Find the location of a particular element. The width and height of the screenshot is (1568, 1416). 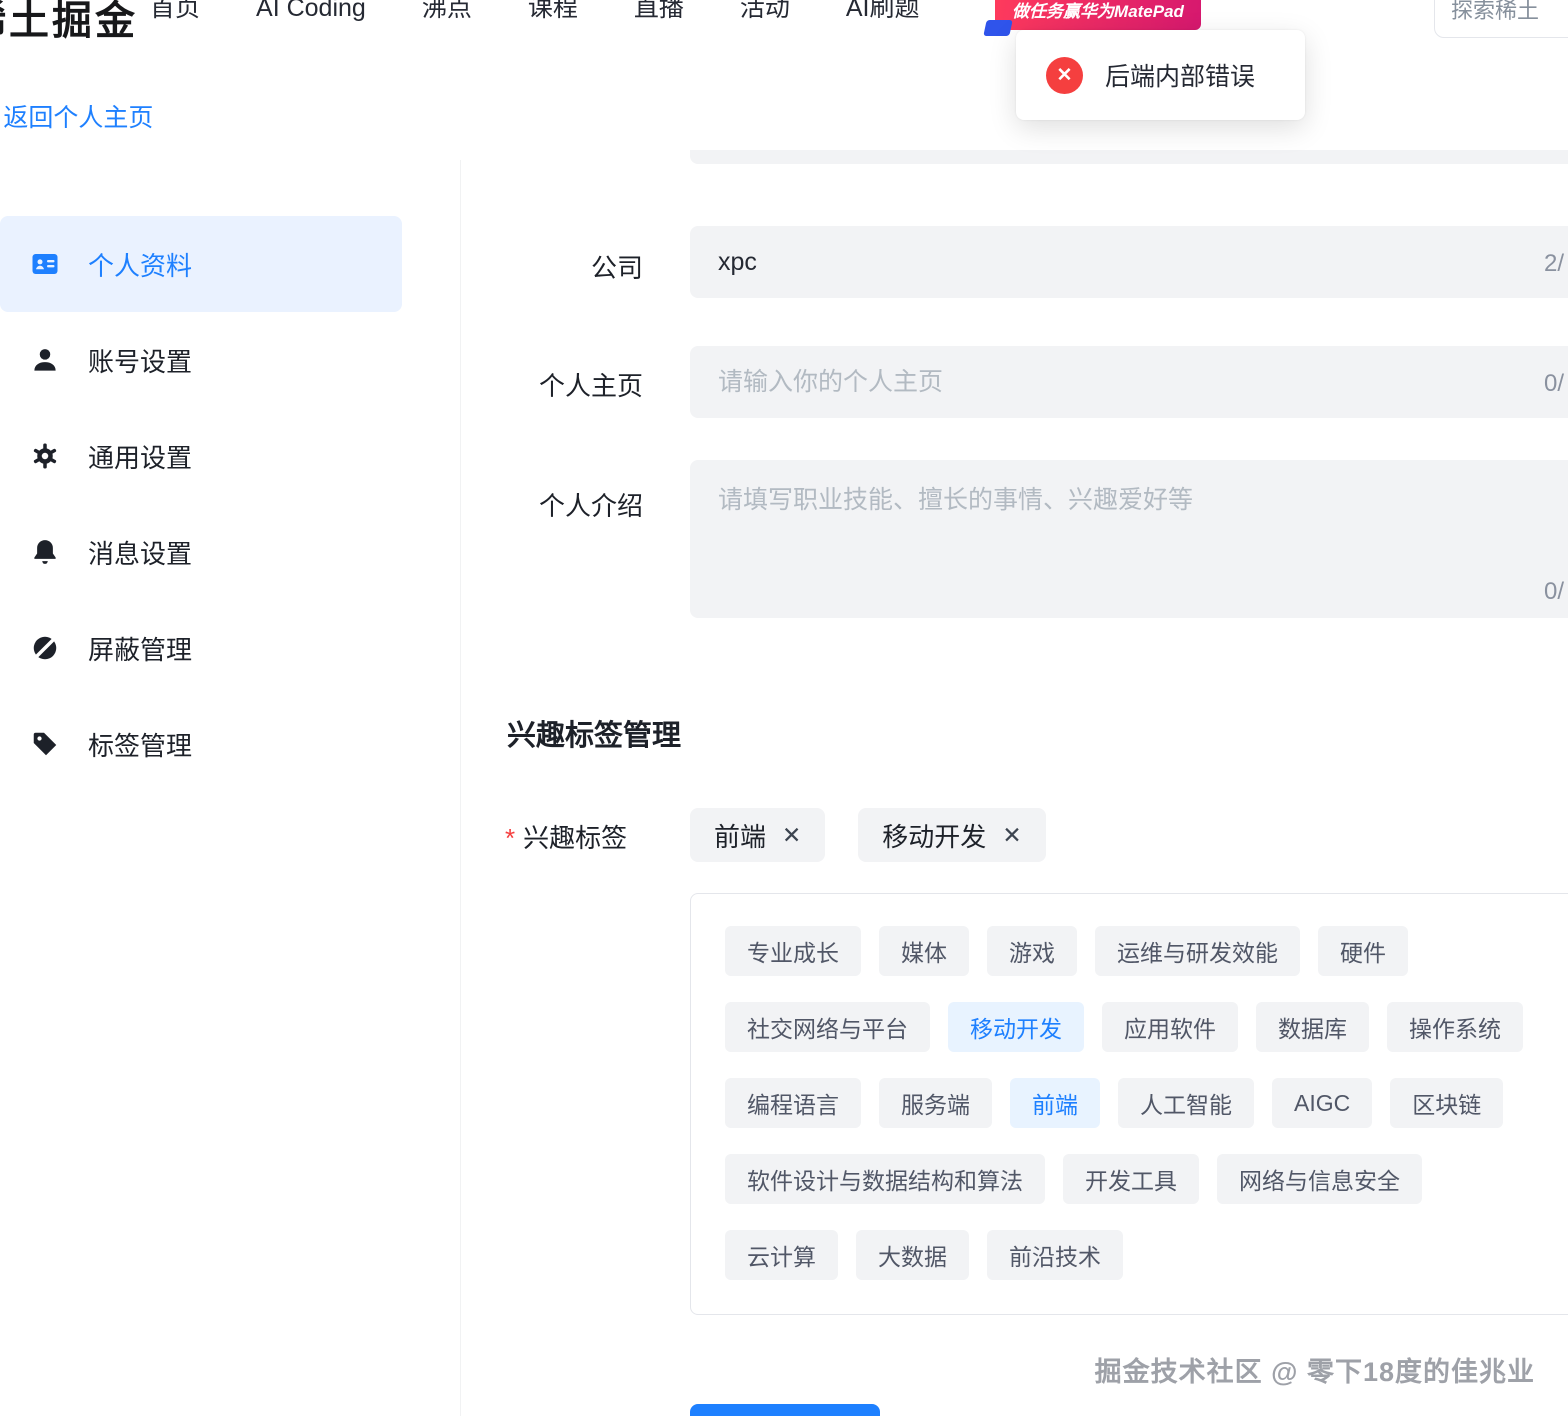

back-link-label: 返回个人主页 is located at coordinates (78, 118).